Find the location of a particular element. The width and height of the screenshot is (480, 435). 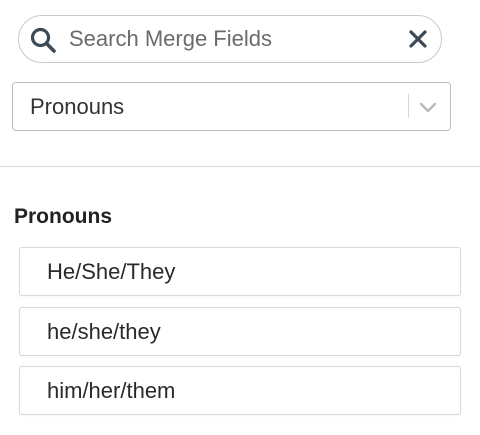

search-bar is located at coordinates (230, 39).